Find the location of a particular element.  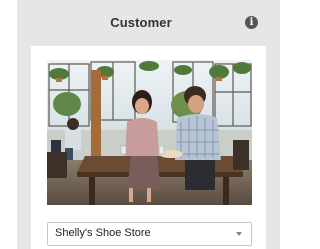

customer-select: Shelly's Shoe Store is located at coordinates (149, 234).